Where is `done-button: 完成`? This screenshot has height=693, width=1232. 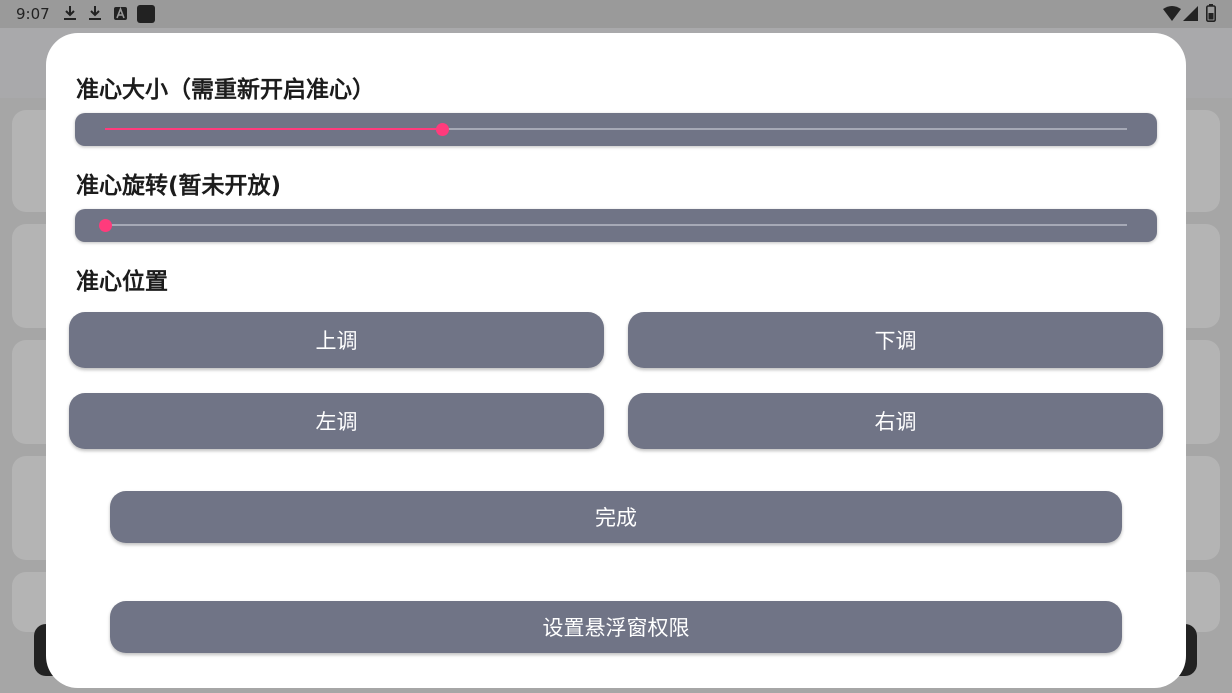 done-button: 完成 is located at coordinates (616, 517).